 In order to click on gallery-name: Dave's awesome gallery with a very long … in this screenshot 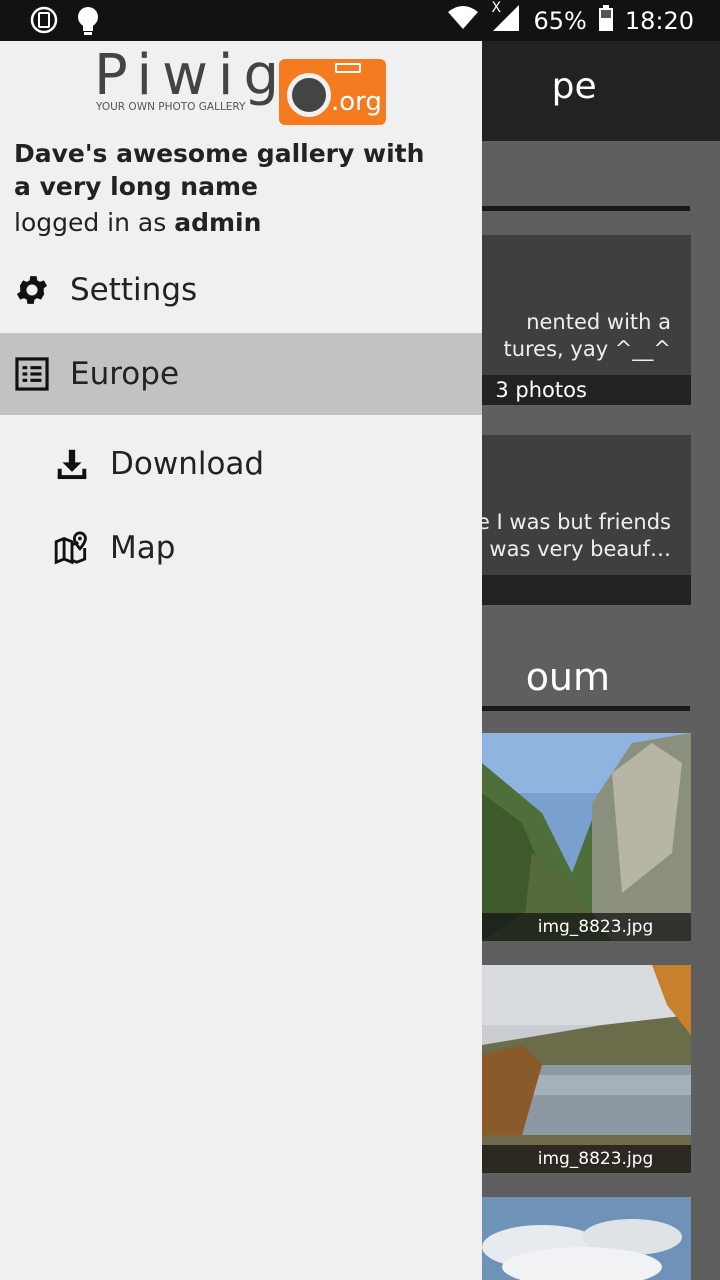, I will do `click(219, 170)`.